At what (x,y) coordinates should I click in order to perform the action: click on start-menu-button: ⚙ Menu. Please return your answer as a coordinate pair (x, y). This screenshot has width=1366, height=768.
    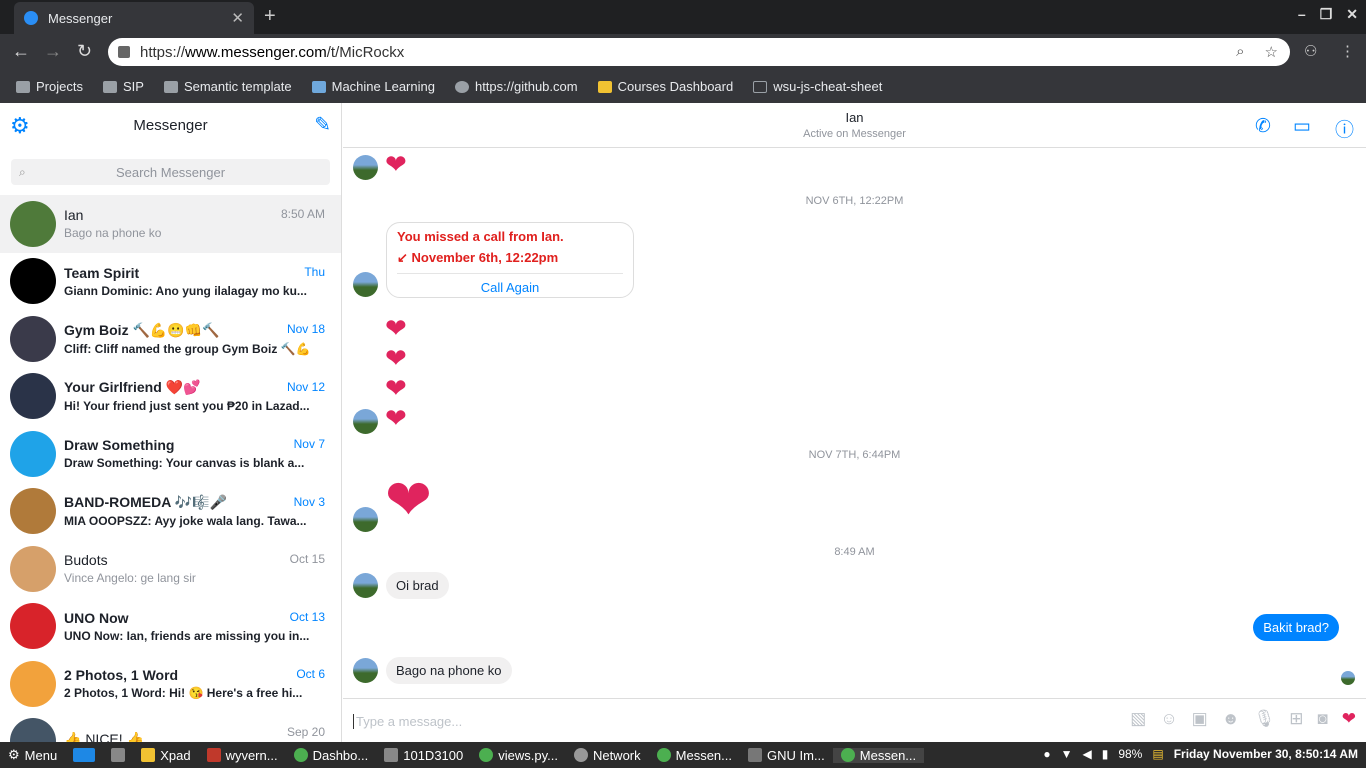
    Looking at the image, I should click on (32, 755).